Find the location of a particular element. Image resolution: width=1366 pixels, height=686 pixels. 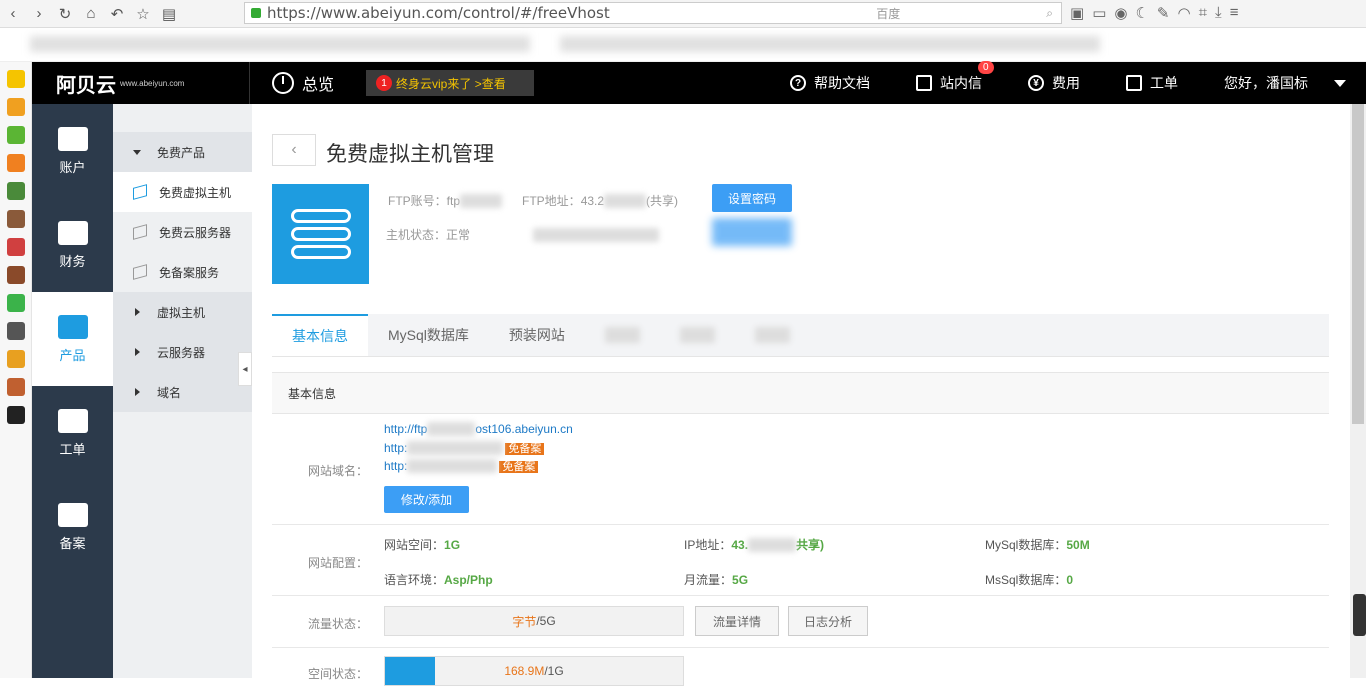

redacted-button is located at coordinates (752, 232).